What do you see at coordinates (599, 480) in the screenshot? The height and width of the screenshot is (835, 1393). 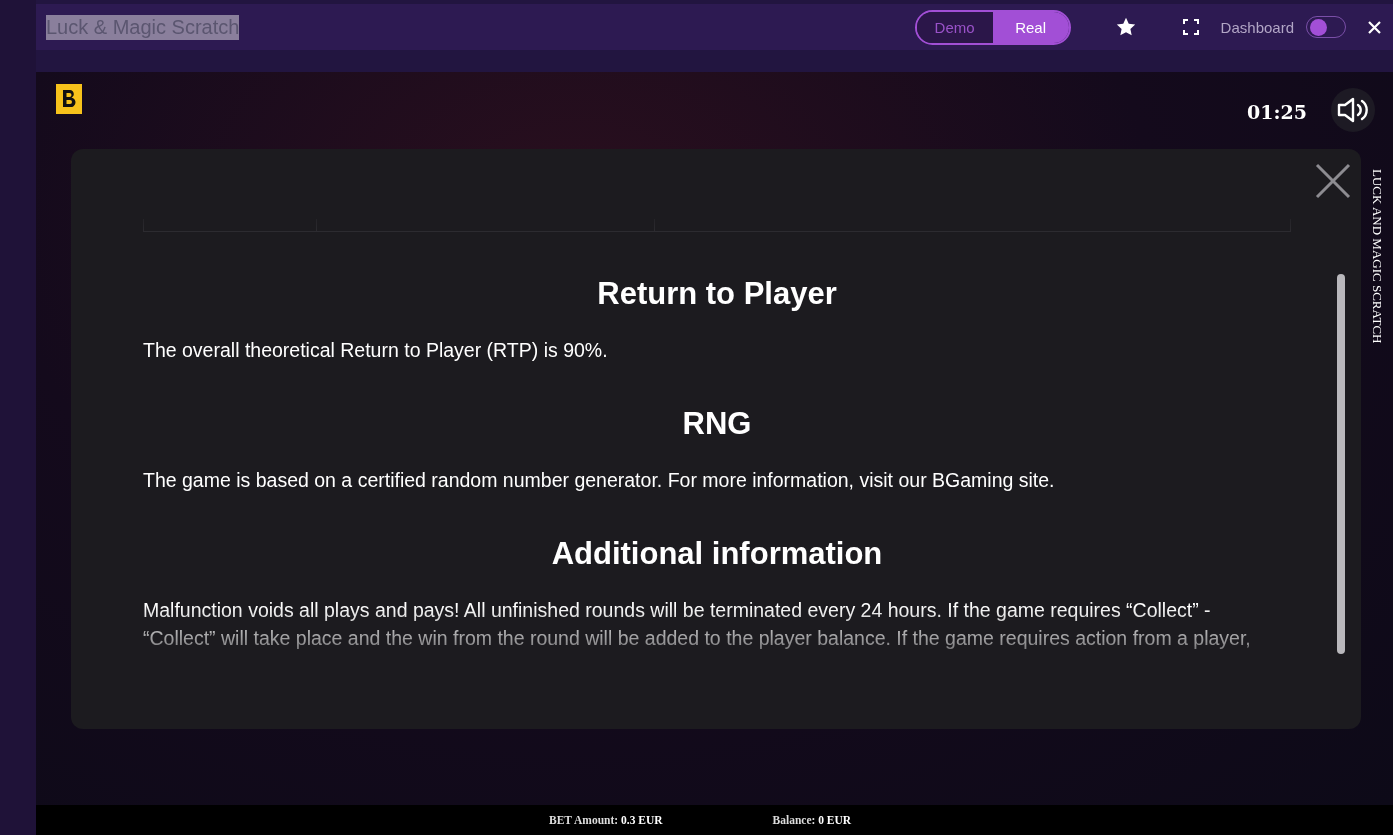 I see `section-text: The game is based on a certified random number generator. For more information, visit our BGaming site.` at bounding box center [599, 480].